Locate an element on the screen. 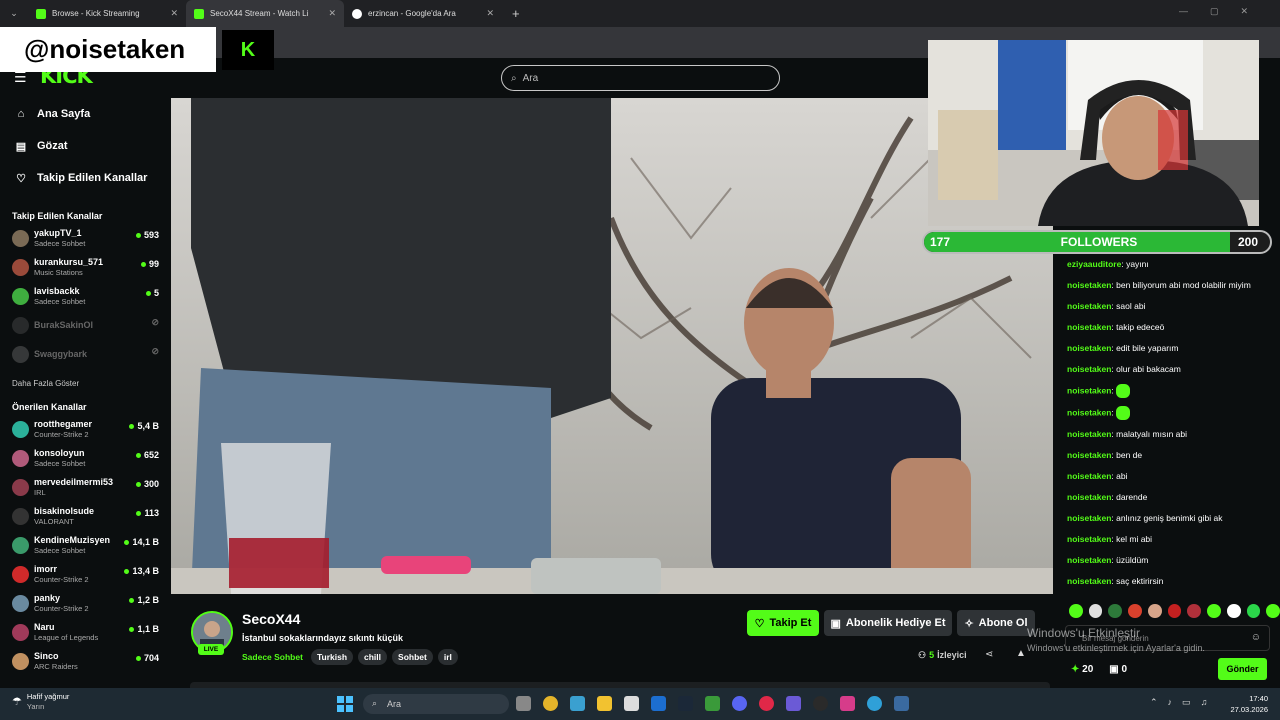 The width and height of the screenshot is (1280, 720). sidebar-channel: rootthegamer Counter-Strike 2 5,4 B is located at coordinates (85, 429).